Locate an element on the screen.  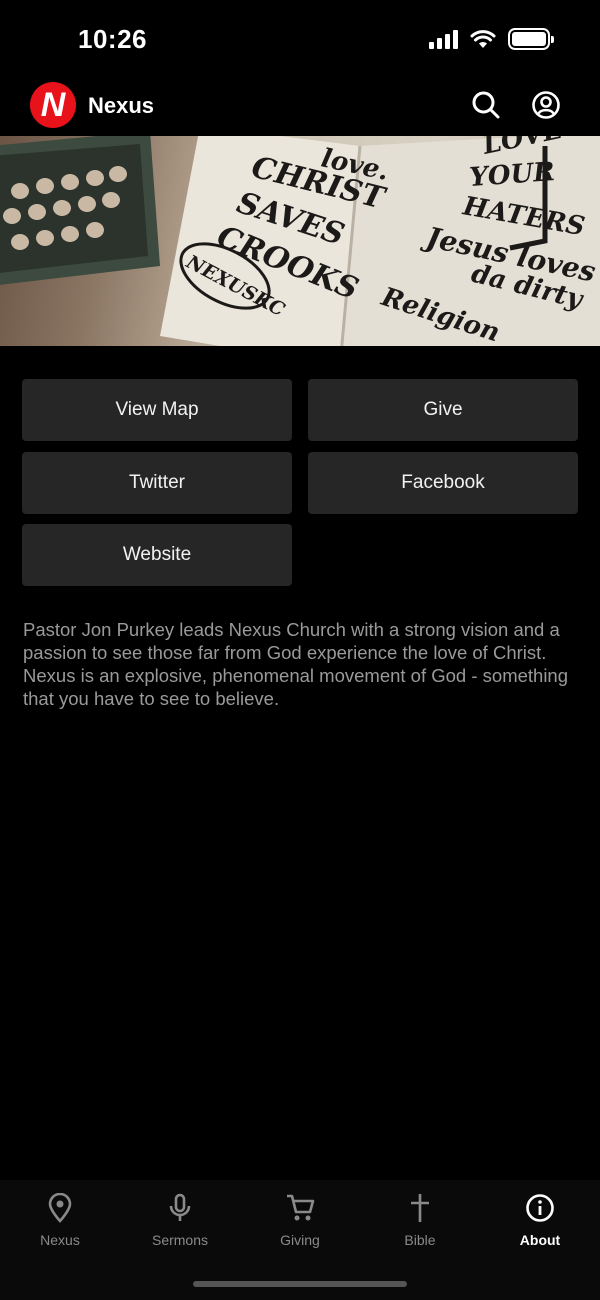
account-icon is located at coordinates (546, 105).